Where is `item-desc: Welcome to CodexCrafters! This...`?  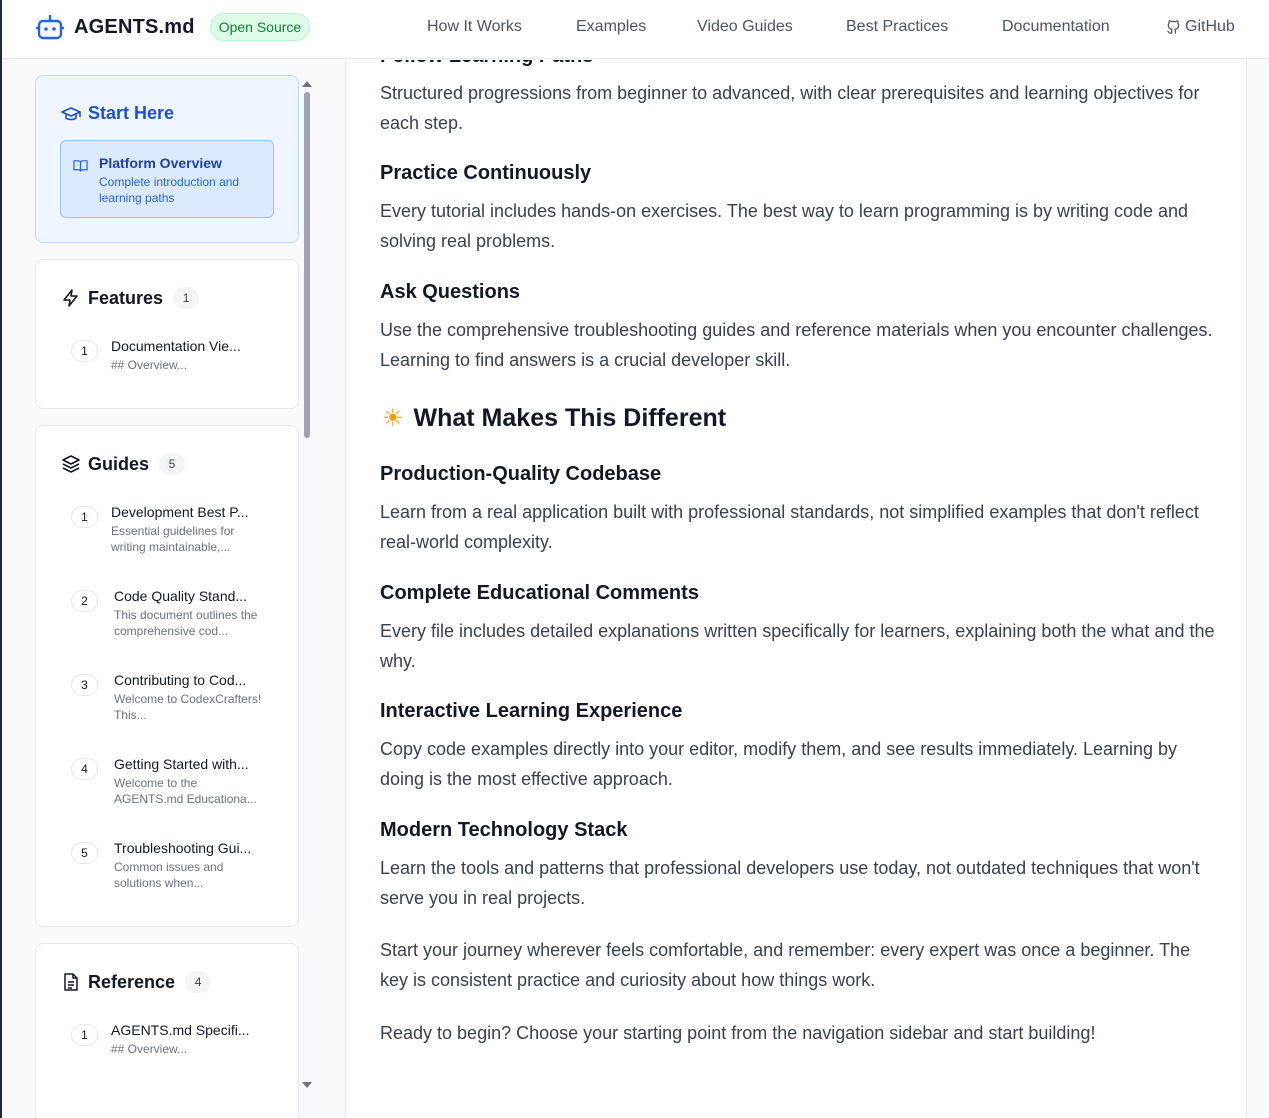 item-desc: Welcome to CodexCrafters! This... is located at coordinates (188, 707).